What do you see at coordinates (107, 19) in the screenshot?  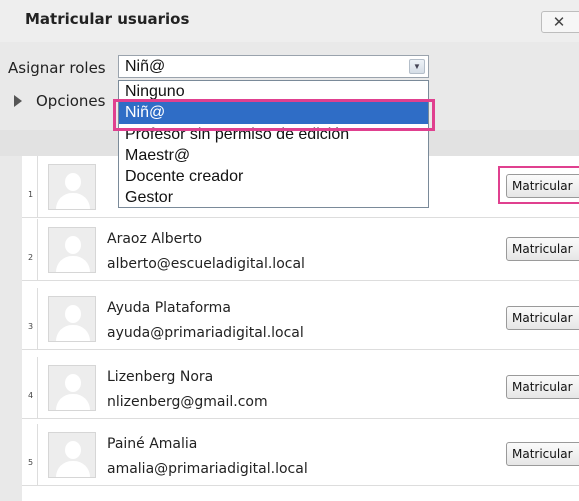 I see `dialog-title: Matricular usuarios` at bounding box center [107, 19].